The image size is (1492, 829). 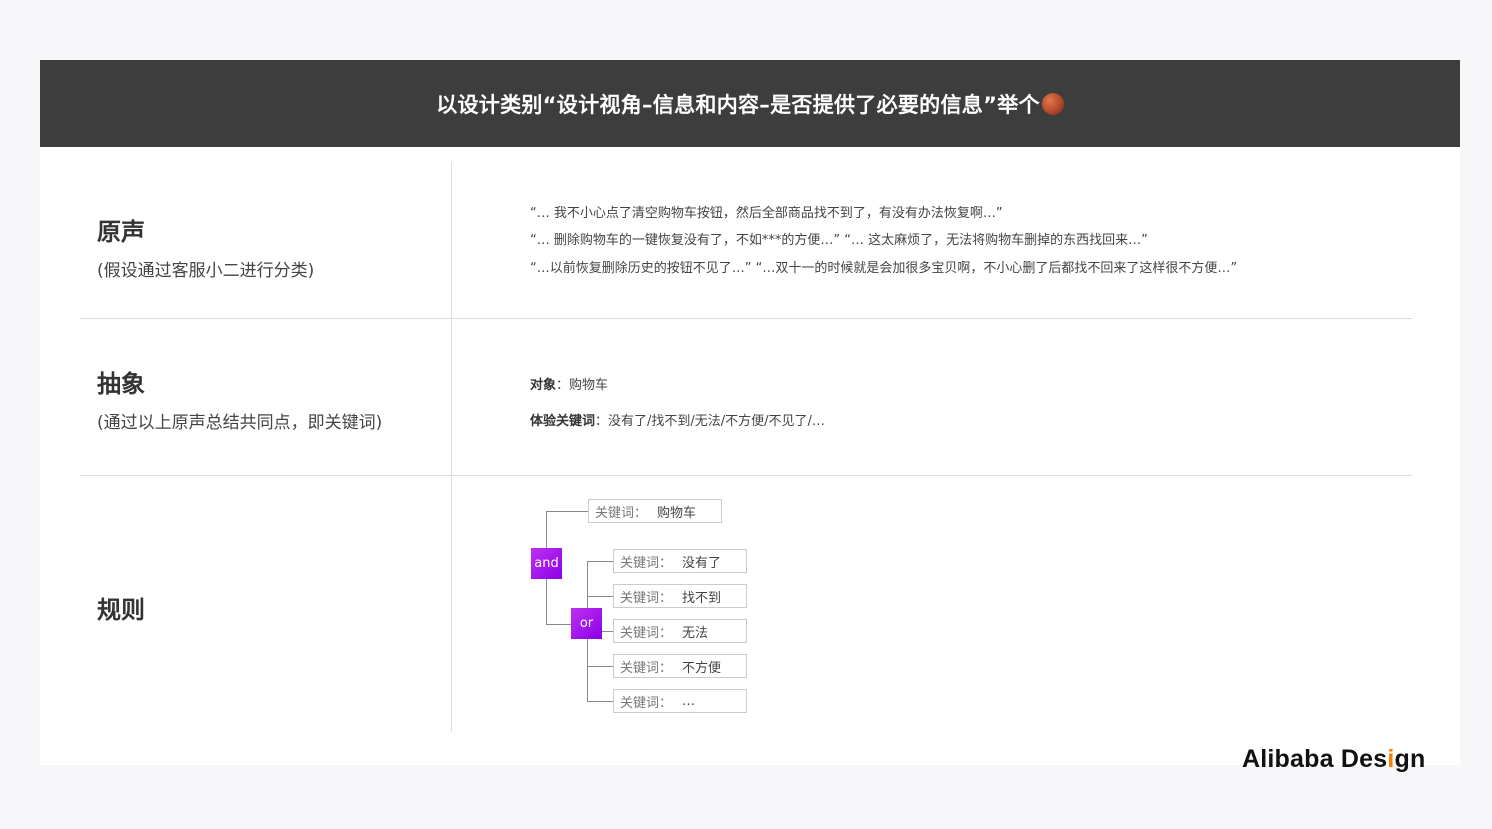 What do you see at coordinates (1410, 759) in the screenshot?
I see `brand-text-end: gn` at bounding box center [1410, 759].